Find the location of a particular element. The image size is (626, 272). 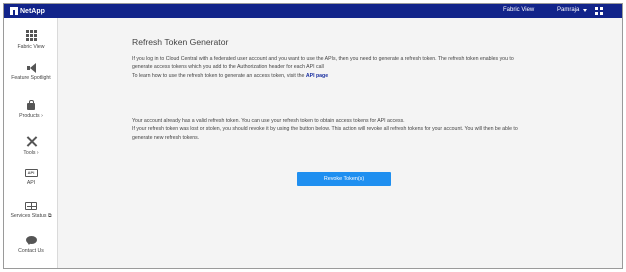

pulse-icon is located at coordinates (31, 206).